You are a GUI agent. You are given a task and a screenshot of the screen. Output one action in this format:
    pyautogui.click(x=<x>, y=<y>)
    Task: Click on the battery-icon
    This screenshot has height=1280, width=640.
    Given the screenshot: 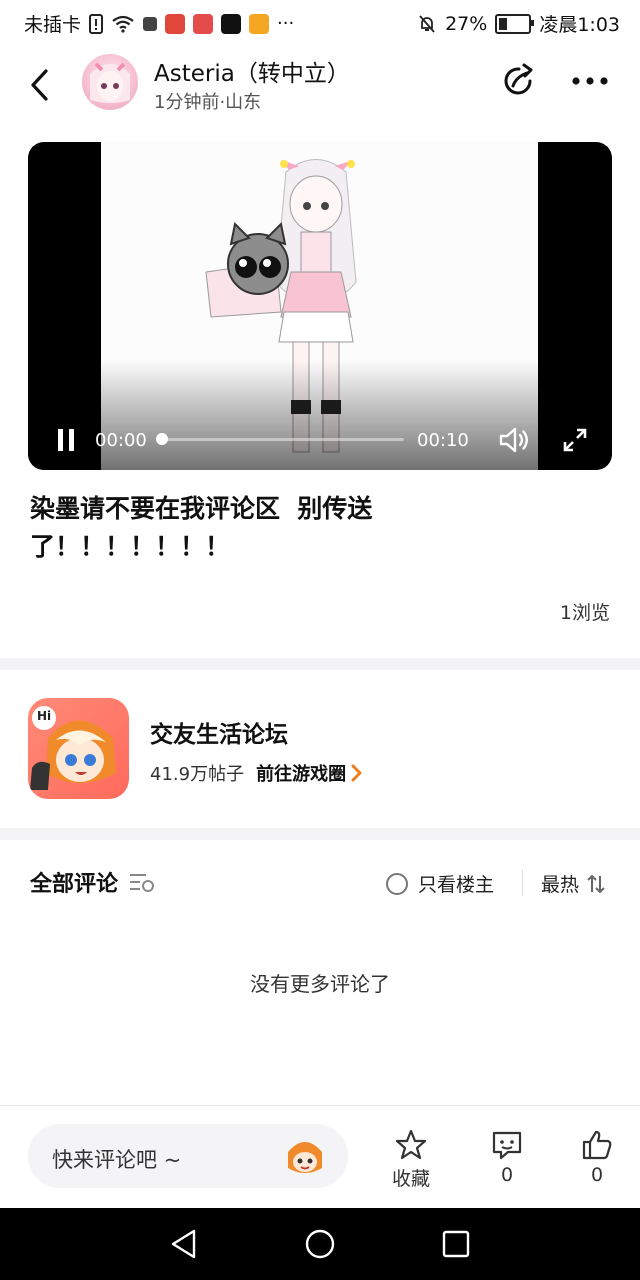 What is the action you would take?
    pyautogui.click(x=515, y=23)
    